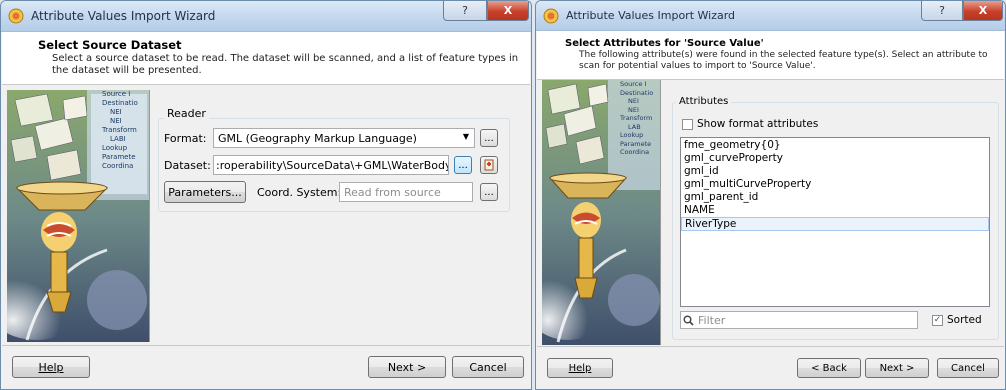 The image size is (1006, 390). I want to click on back-button: < Back, so click(829, 368).